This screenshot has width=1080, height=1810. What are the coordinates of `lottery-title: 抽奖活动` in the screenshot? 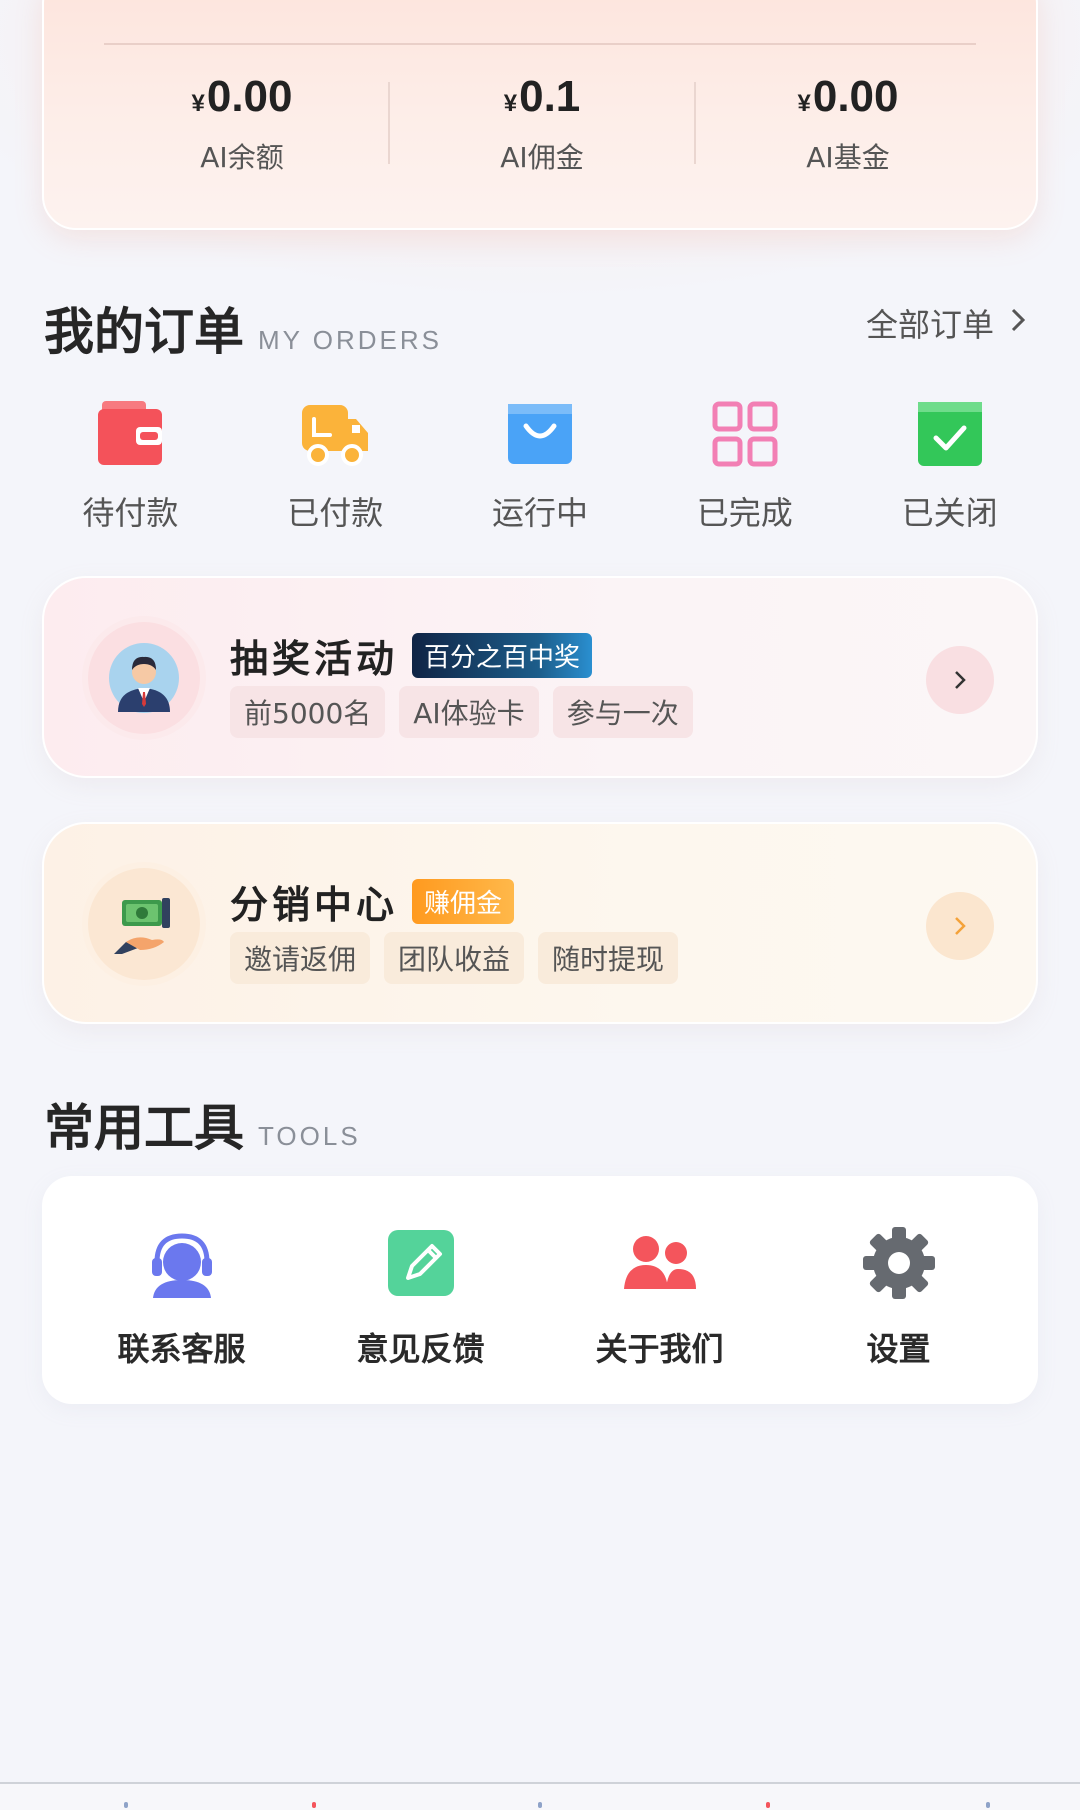 It's located at (314, 659).